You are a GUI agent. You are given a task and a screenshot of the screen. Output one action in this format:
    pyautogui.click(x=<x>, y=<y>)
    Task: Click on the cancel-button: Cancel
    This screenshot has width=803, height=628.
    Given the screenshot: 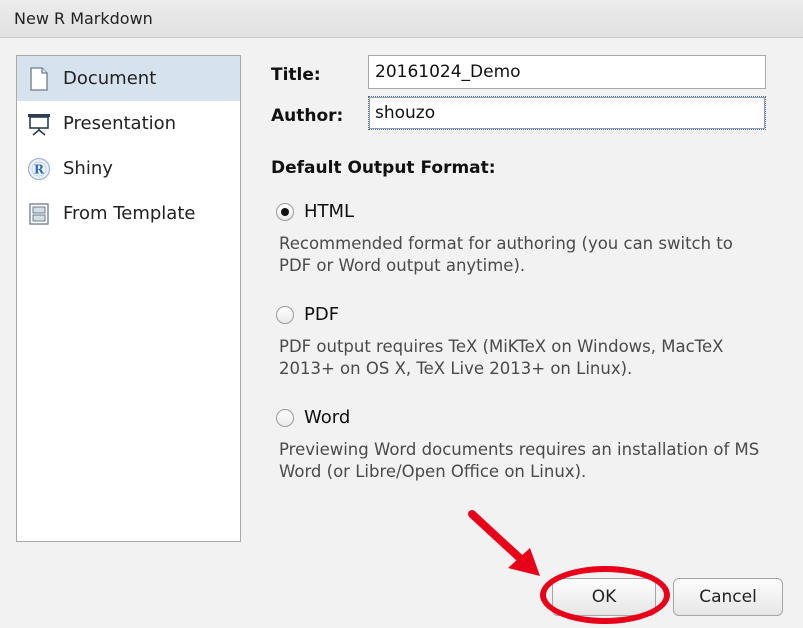 What is the action you would take?
    pyautogui.click(x=728, y=597)
    